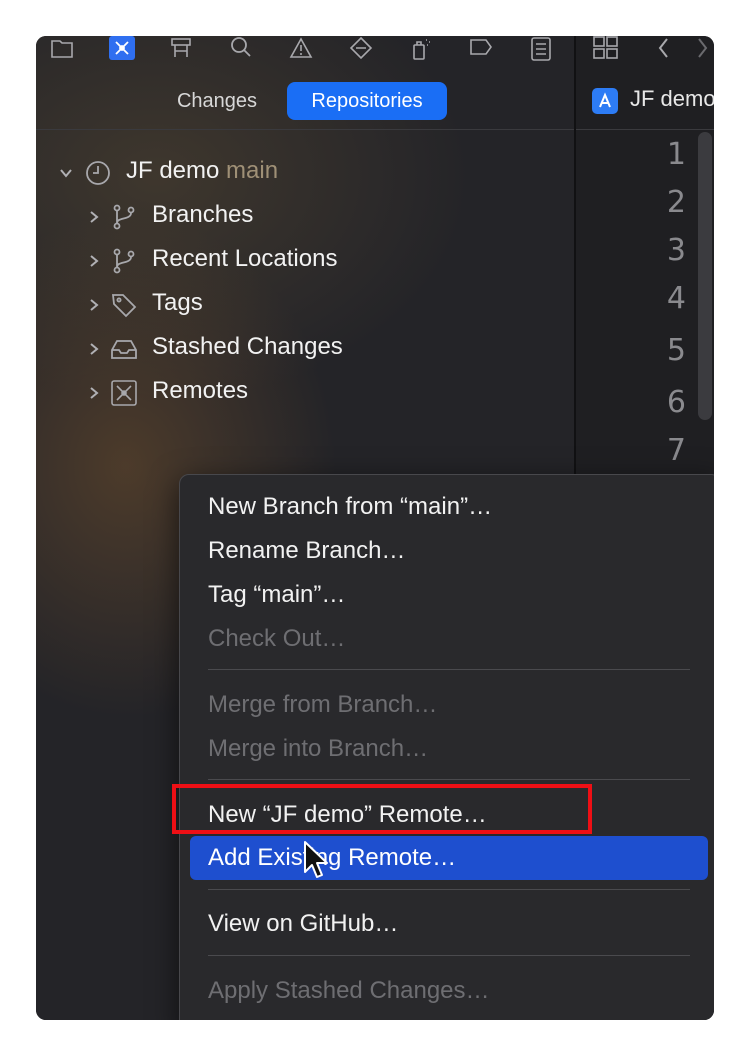  I want to click on line-number: 5, so click(676, 350).